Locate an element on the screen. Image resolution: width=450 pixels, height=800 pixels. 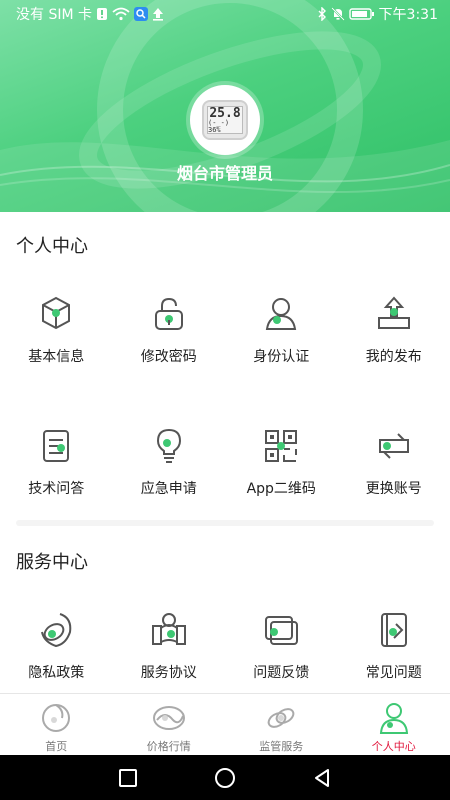
profile-icon is located at coordinates (393, 718).